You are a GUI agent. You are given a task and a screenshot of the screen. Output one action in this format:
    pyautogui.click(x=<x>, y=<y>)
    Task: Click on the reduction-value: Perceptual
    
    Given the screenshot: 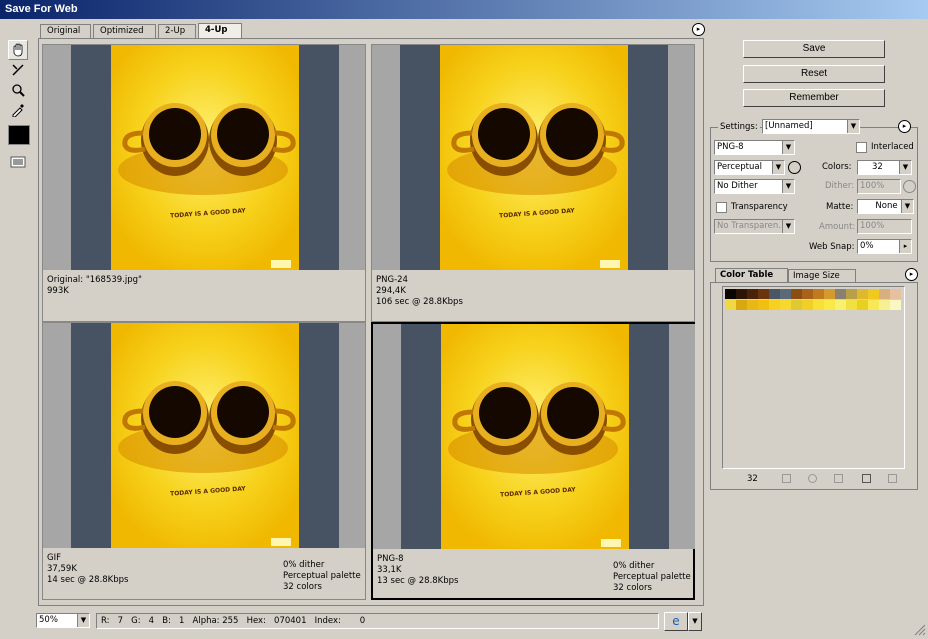 What is the action you would take?
    pyautogui.click(x=739, y=167)
    